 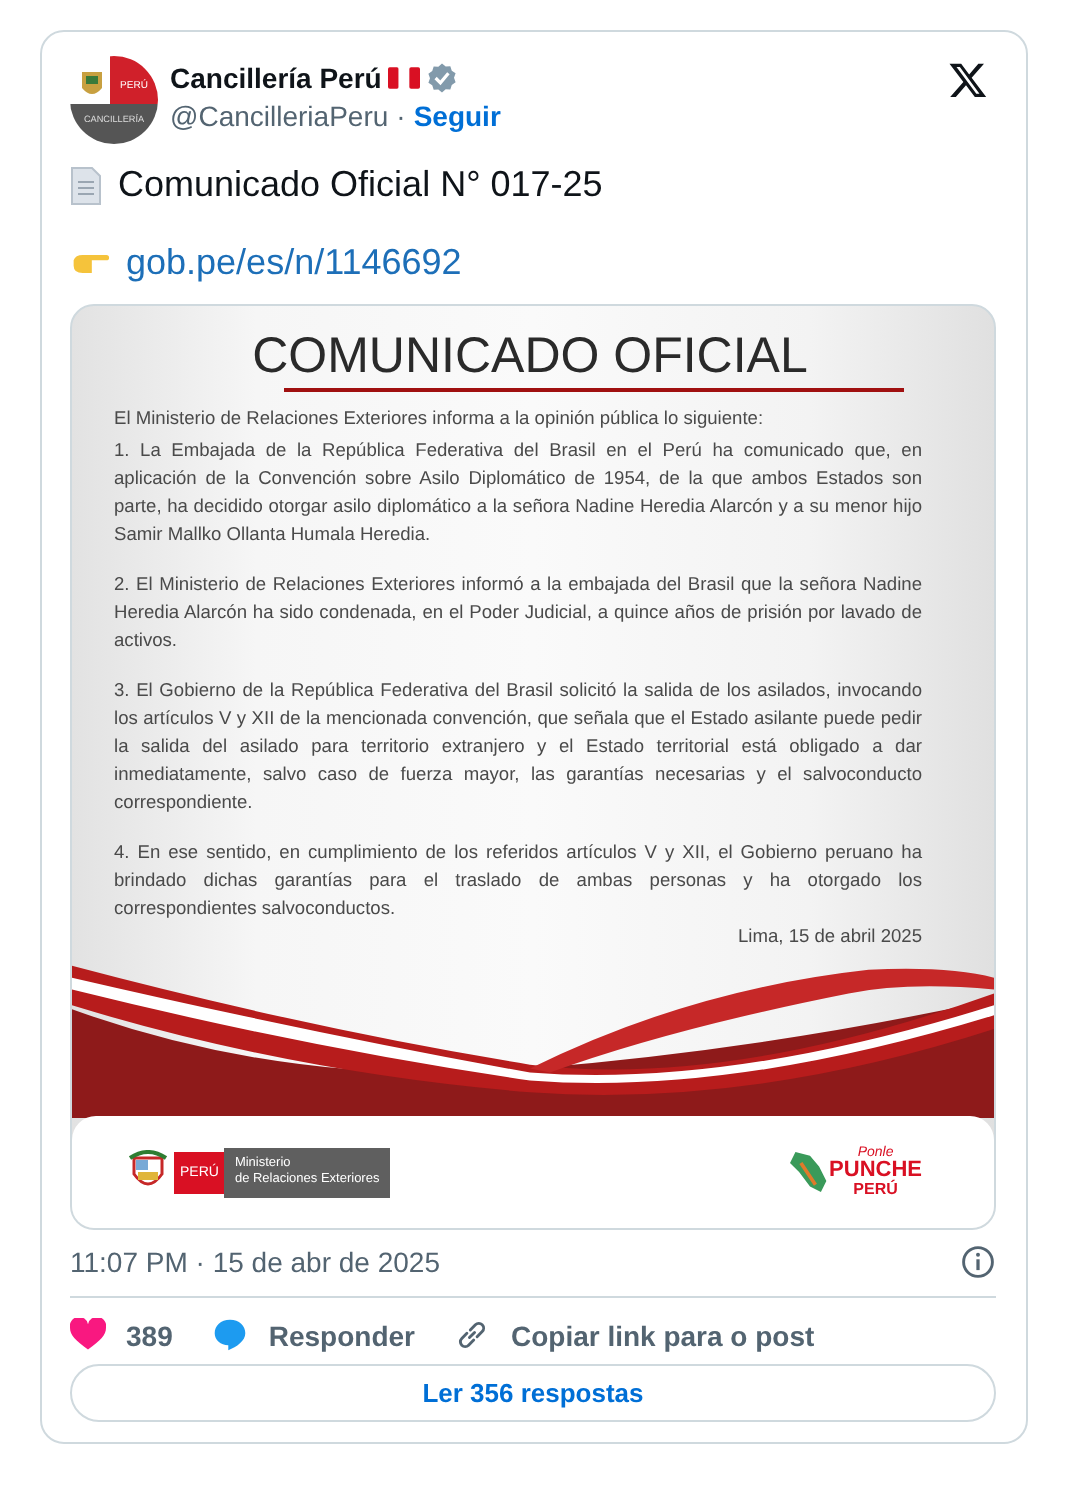 What do you see at coordinates (440, 419) in the screenshot?
I see `document-intro: El Ministerio de Relaciones Exteriores informa a la opinión pública lo siguiente:` at bounding box center [440, 419].